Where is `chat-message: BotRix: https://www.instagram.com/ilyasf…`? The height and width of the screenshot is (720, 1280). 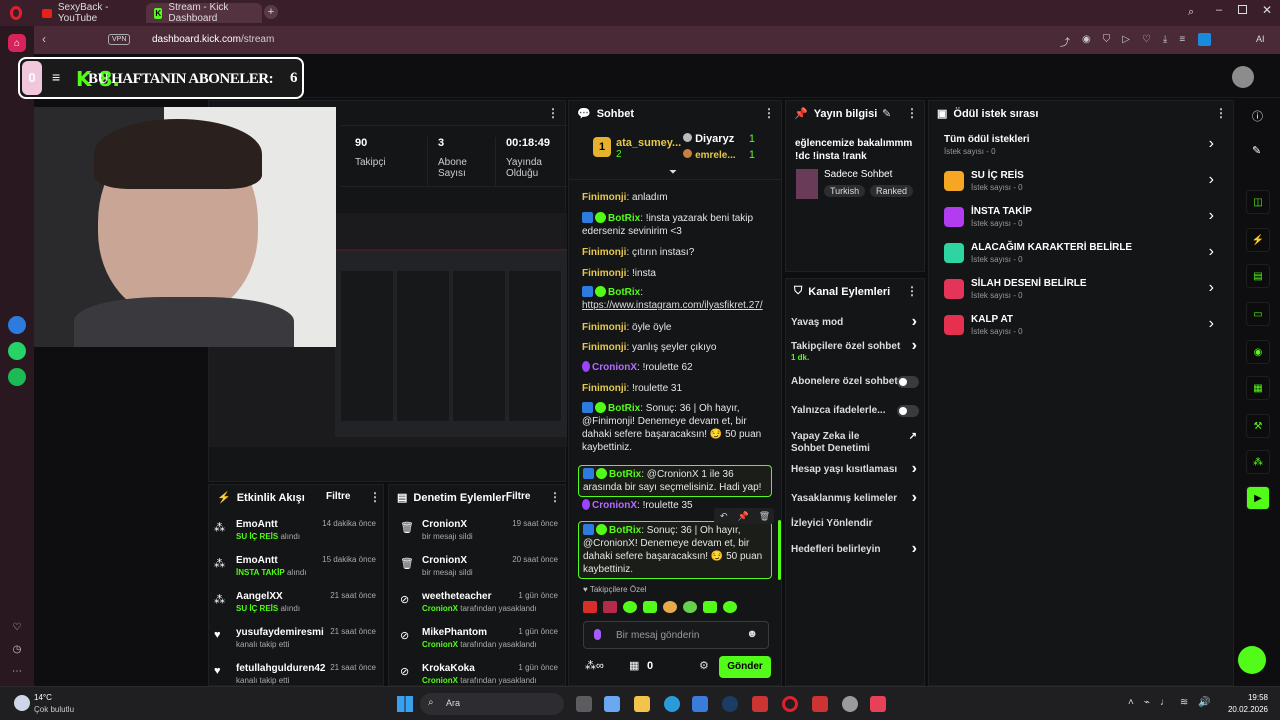 chat-message: BotRix: https://www.instagram.com/ilyasf… is located at coordinates (677, 299).